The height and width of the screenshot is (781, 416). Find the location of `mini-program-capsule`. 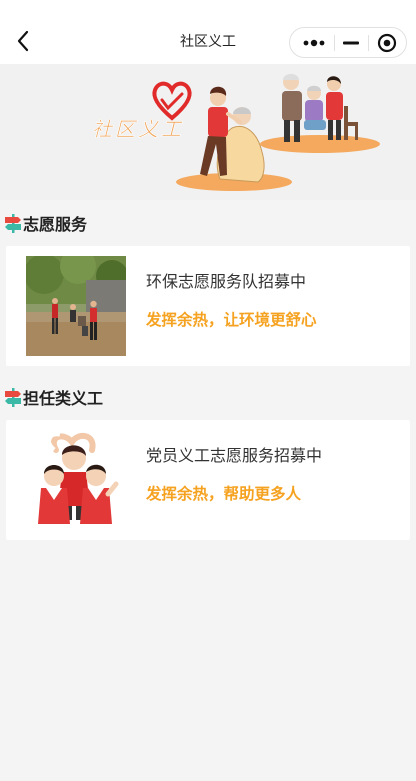

mini-program-capsule is located at coordinates (348, 42).